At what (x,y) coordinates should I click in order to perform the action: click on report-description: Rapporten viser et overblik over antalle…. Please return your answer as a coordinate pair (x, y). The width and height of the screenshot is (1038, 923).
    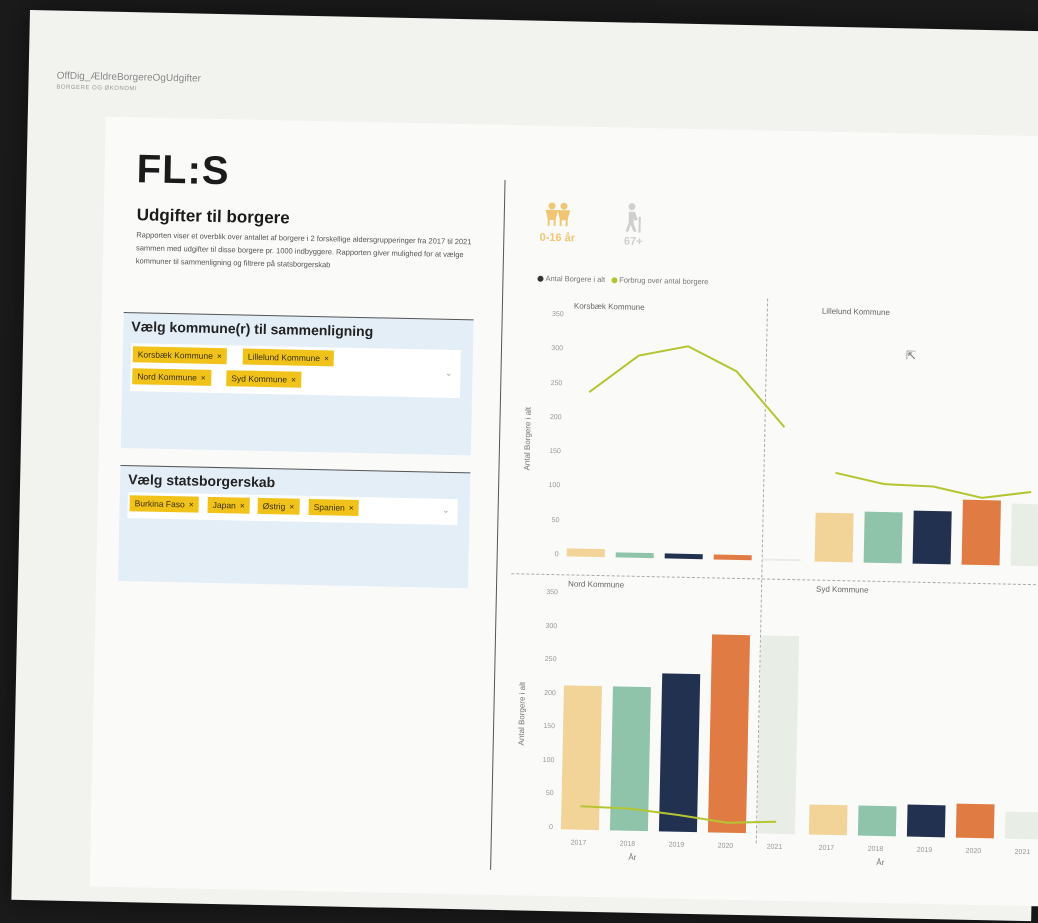
    Looking at the image, I should click on (303, 250).